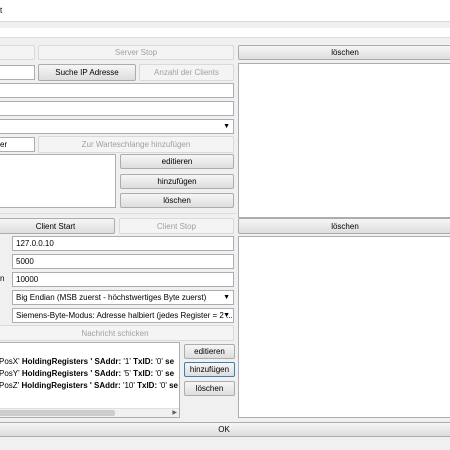 The height and width of the screenshot is (450, 450). I want to click on client-edit-button: editieren, so click(209, 351).